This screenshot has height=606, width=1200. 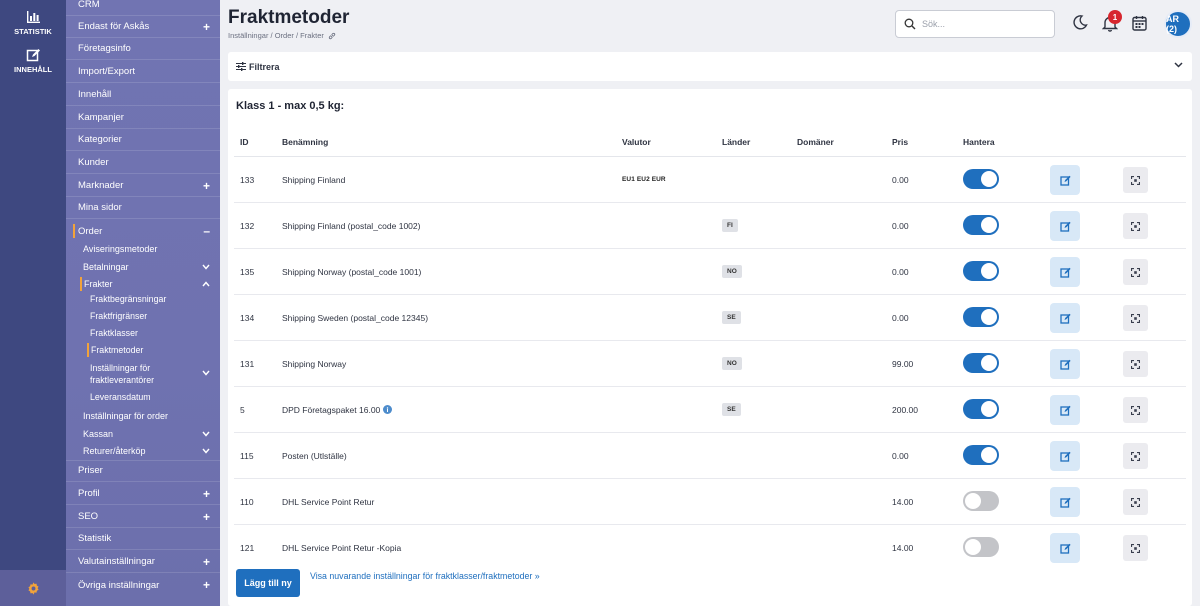 What do you see at coordinates (1115, 17) in the screenshot?
I see `notification-badge: 1` at bounding box center [1115, 17].